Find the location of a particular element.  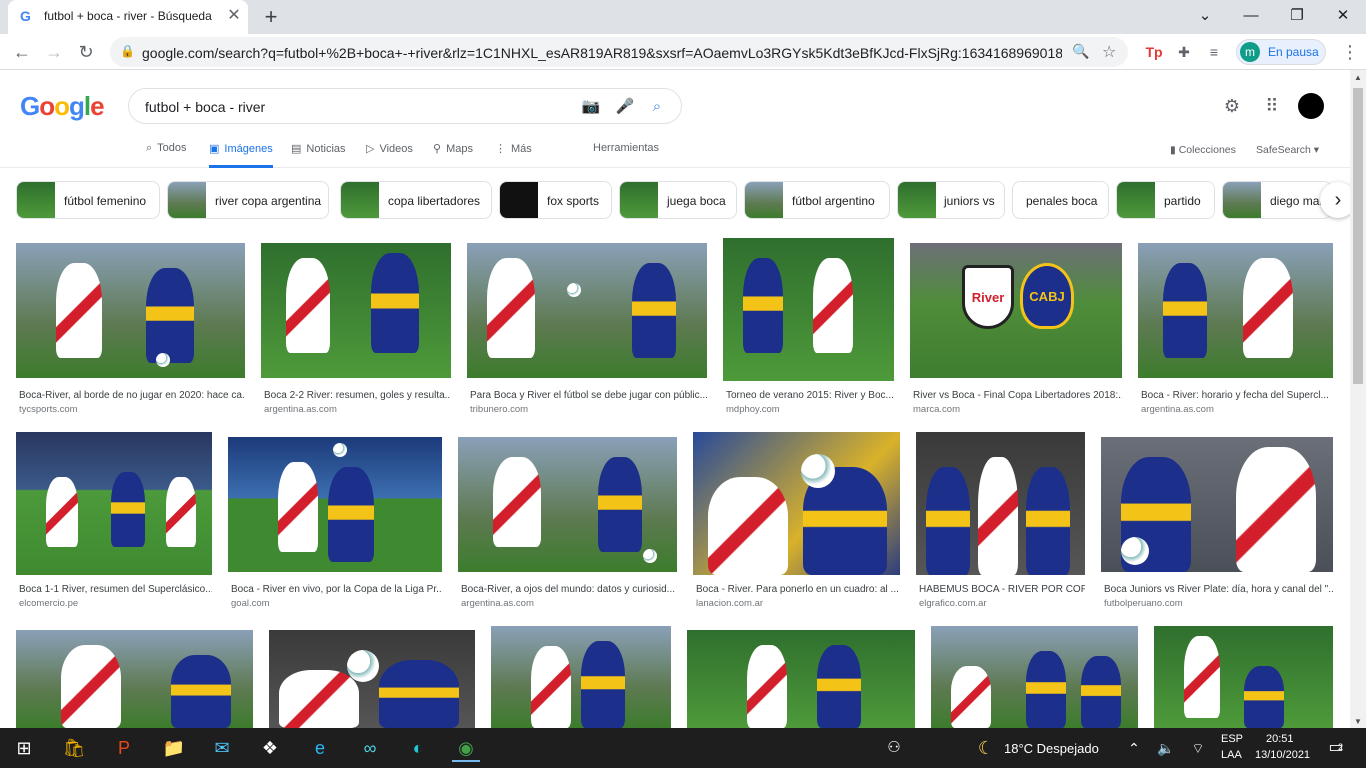

mail-icon: ✉ is located at coordinates (222, 748).